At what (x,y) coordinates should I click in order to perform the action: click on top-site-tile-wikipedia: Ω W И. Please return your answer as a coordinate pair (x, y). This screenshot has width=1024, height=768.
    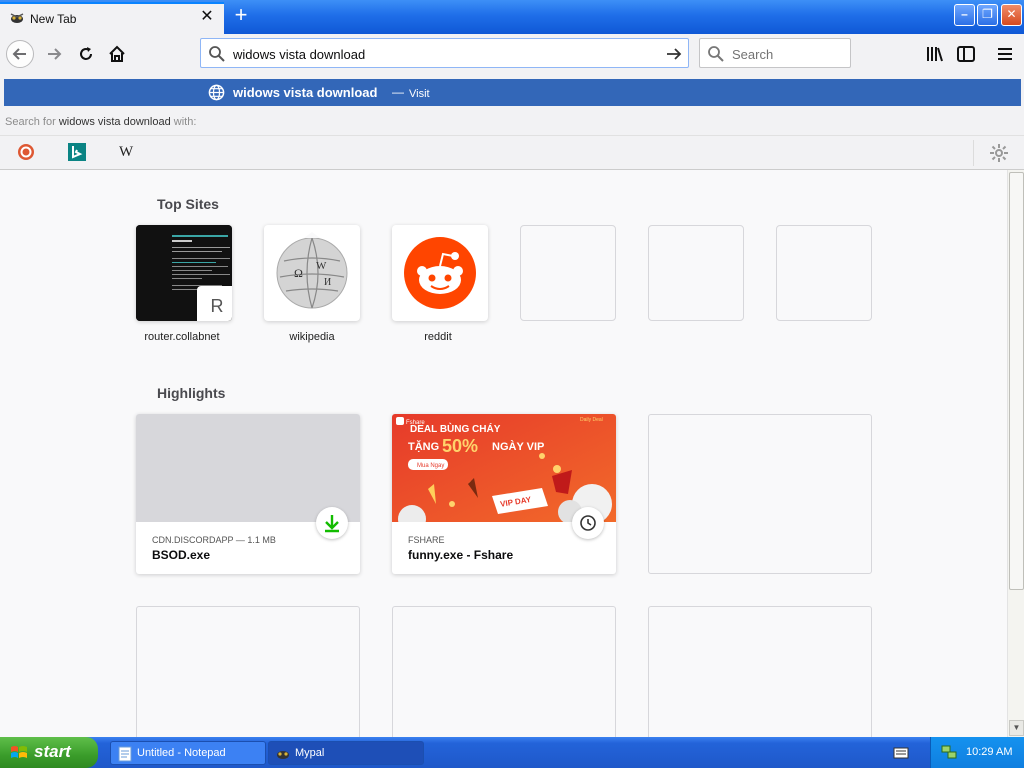
    Looking at the image, I should click on (312, 273).